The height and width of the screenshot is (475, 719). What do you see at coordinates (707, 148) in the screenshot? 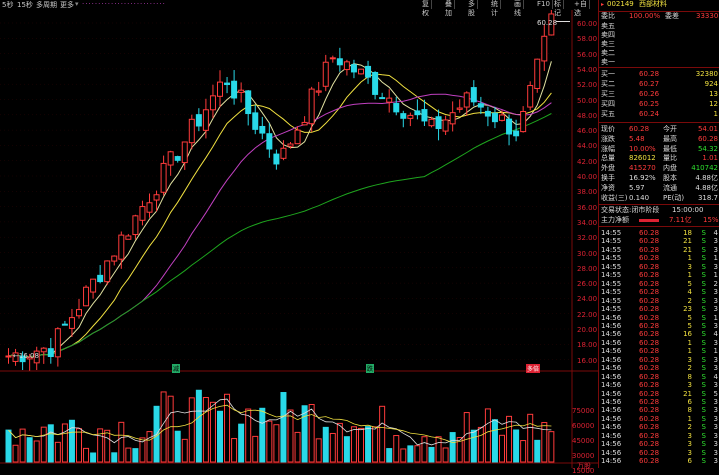
I see `stat-value: 54.32` at bounding box center [707, 148].